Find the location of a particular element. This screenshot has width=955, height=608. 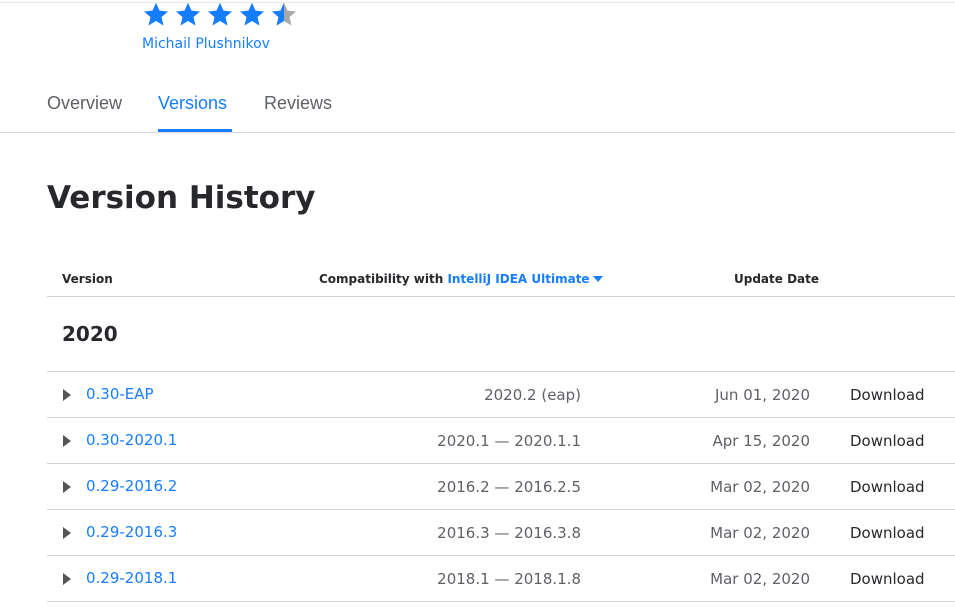

product-selector: IntelliJ IDEA Ultimate is located at coordinates (525, 279).